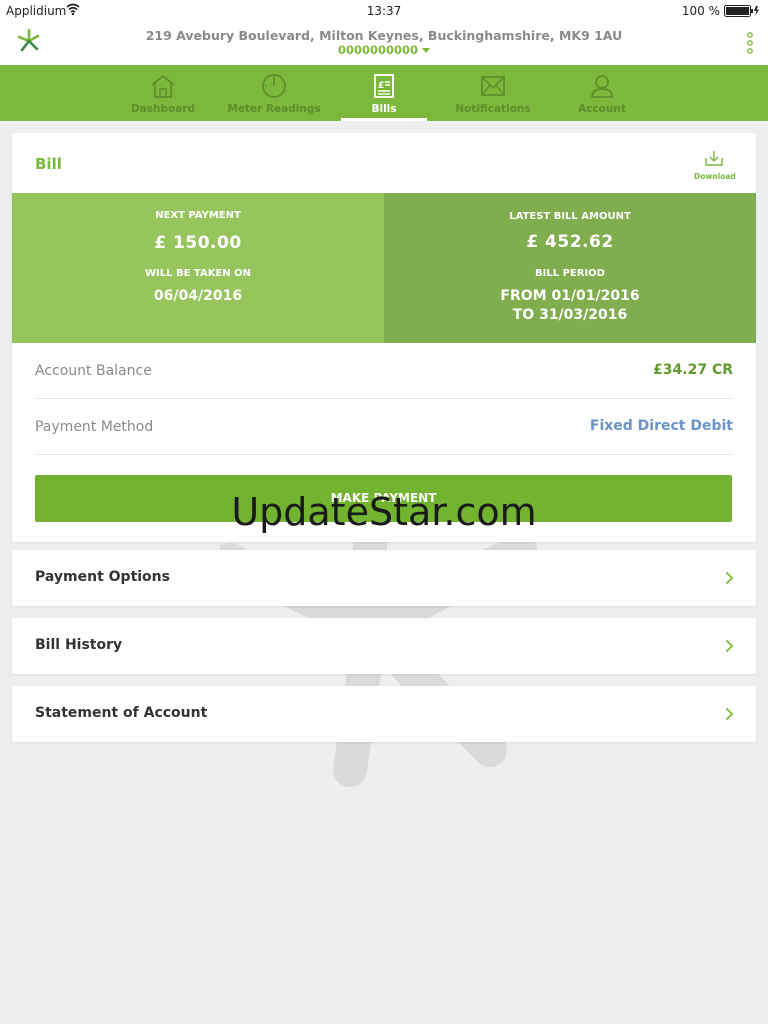 The width and height of the screenshot is (768, 1024). Describe the element at coordinates (570, 273) in the screenshot. I see `bill-period-caption: BILL PERIOD` at that location.